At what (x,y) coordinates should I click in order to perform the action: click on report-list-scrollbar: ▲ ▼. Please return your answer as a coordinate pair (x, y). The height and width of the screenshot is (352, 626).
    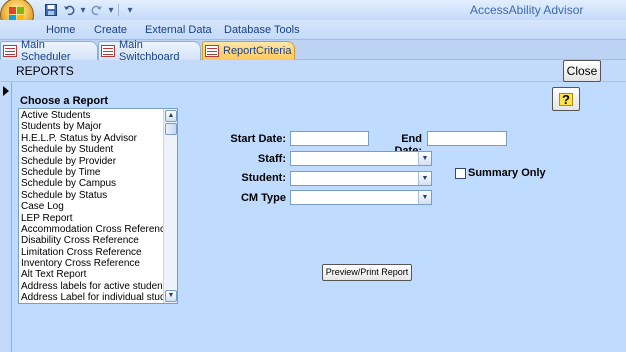
    Looking at the image, I should click on (170, 206).